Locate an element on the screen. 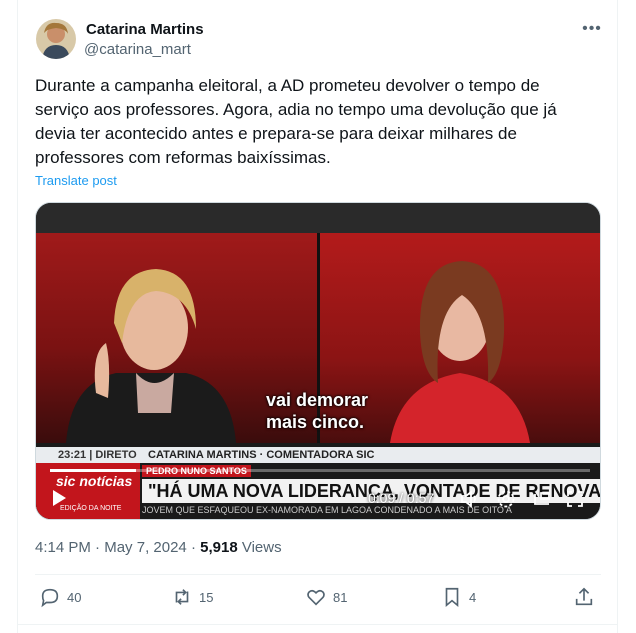  fullscreen-icon is located at coordinates (575, 499).